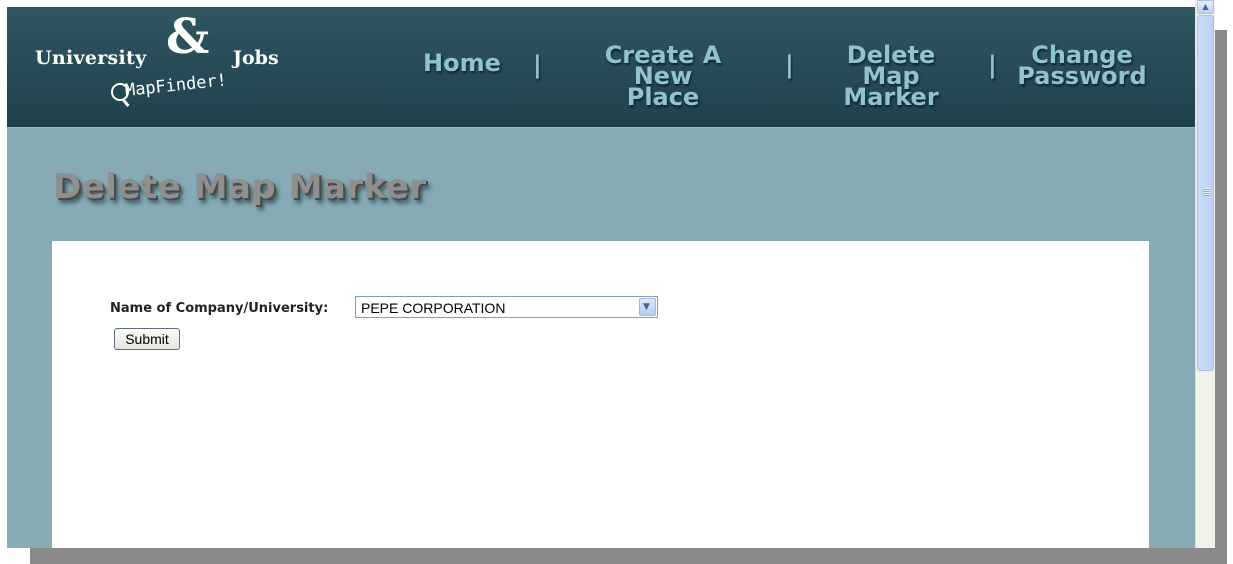 This screenshot has width=1233, height=564. What do you see at coordinates (91, 58) in the screenshot?
I see `logo-word-university: University` at bounding box center [91, 58].